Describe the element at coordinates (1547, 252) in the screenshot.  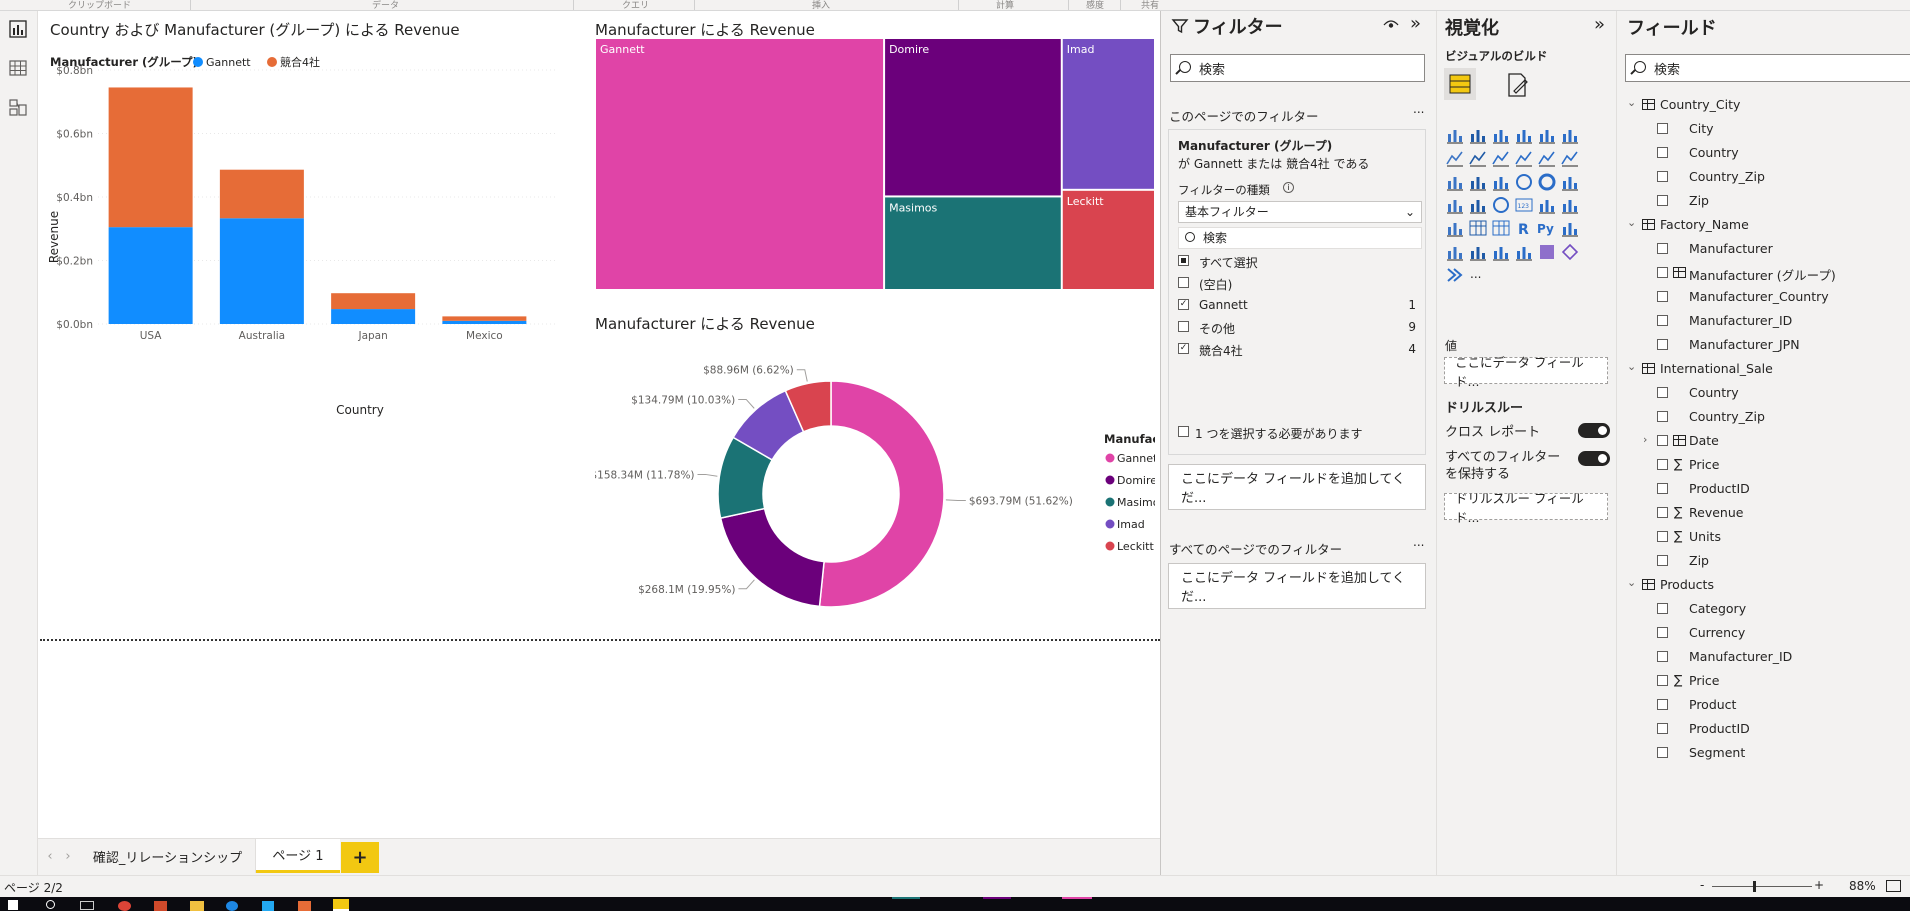
I see `power-apps-icon` at that location.